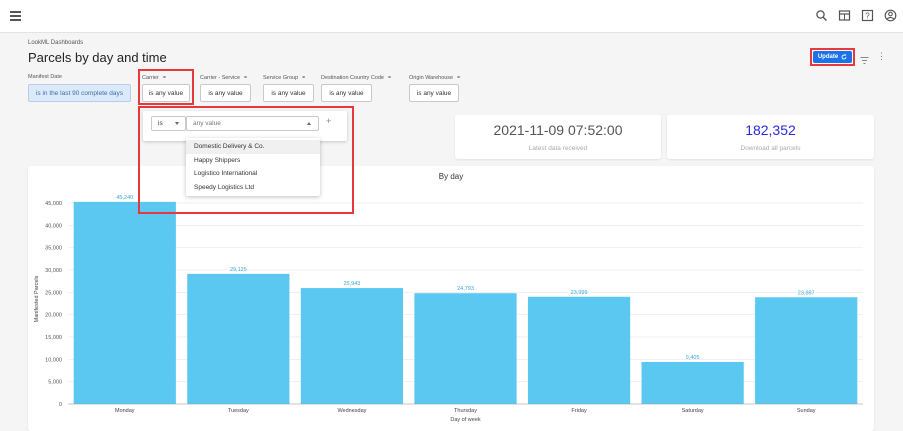 Image resolution: width=903 pixels, height=431 pixels. What do you see at coordinates (465, 289) in the screenshot?
I see `data-label: 24,793` at bounding box center [465, 289].